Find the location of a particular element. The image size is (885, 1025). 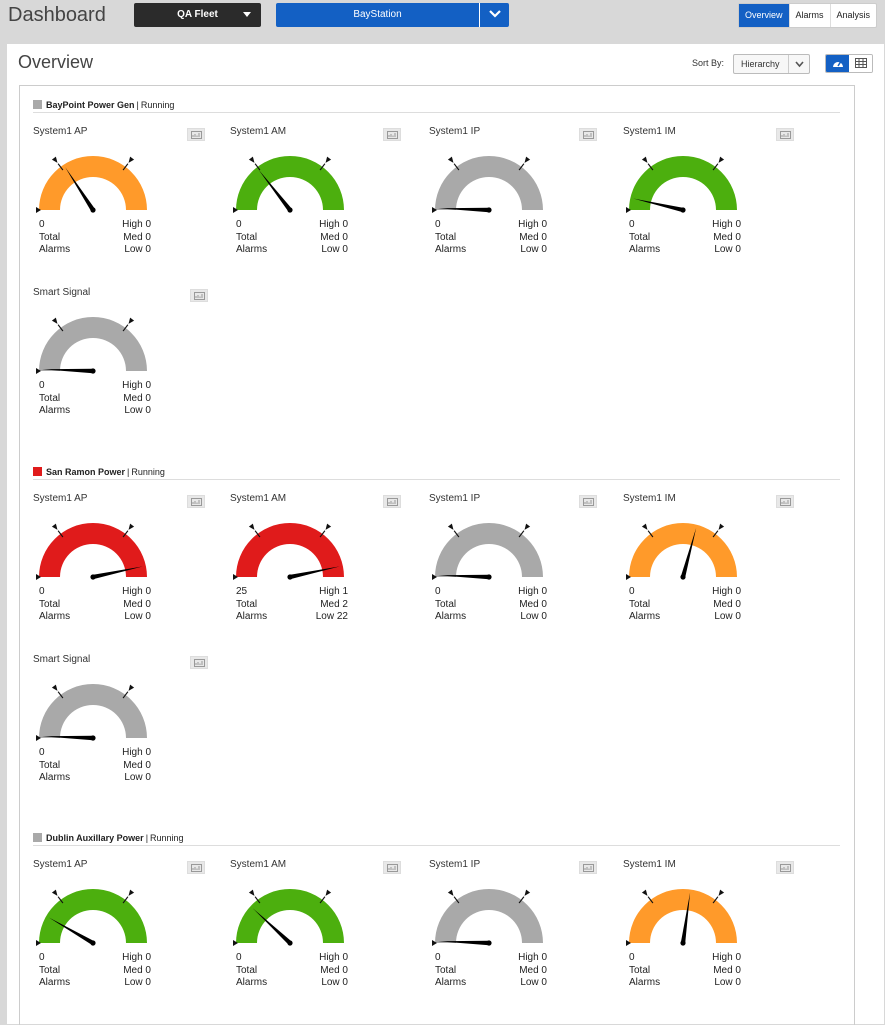

group-name: San Ramon Power is located at coordinates (85, 472).